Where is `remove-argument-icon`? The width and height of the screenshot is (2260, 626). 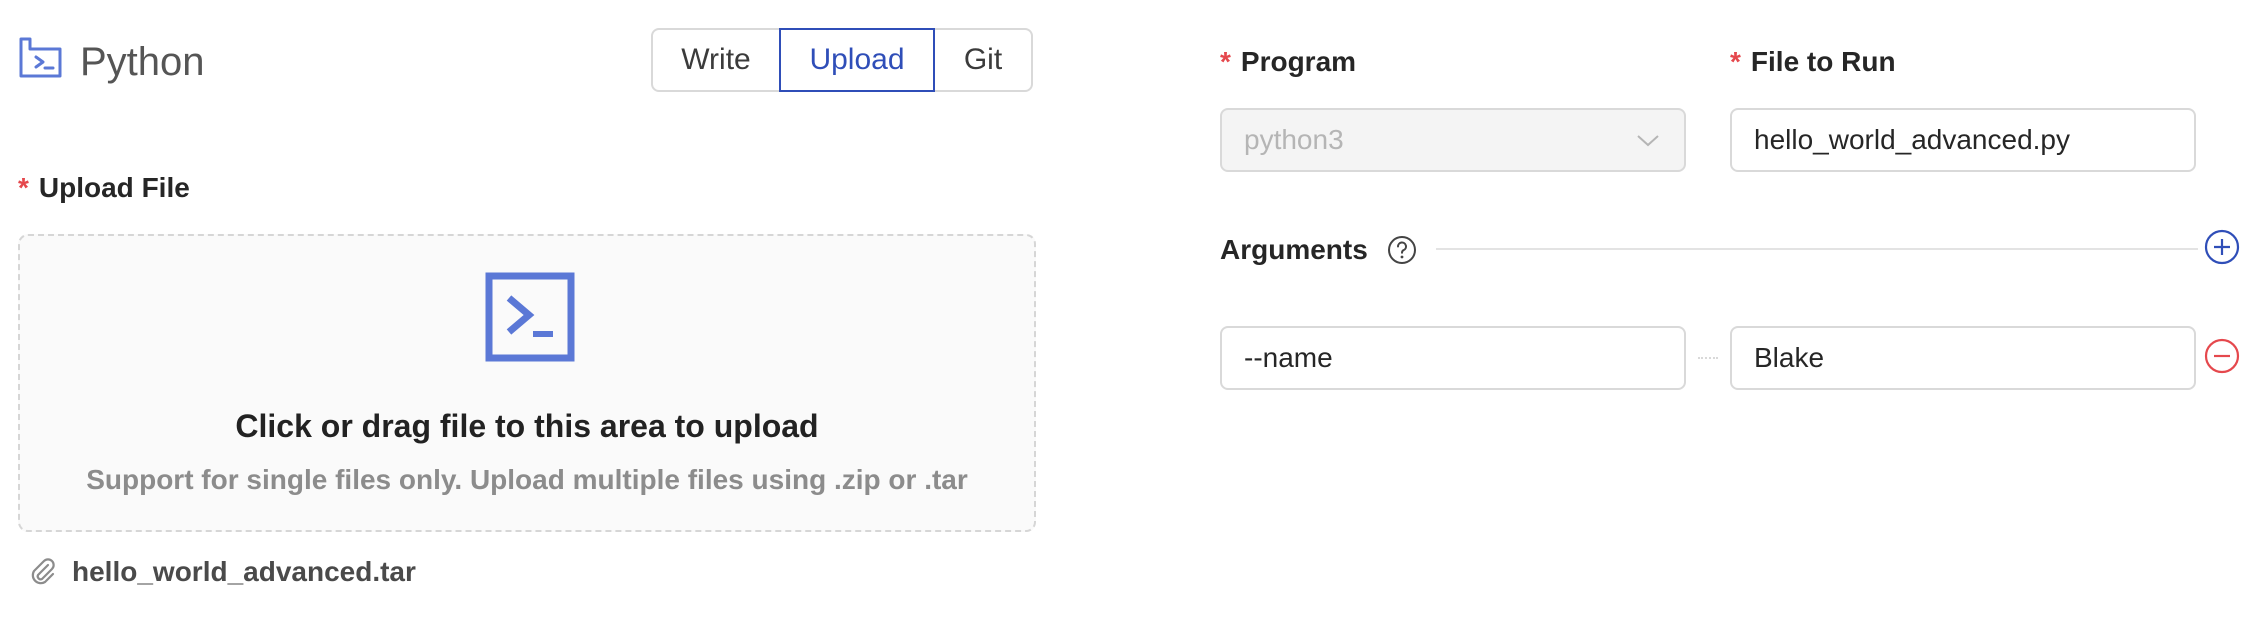
remove-argument-icon is located at coordinates (2222, 356).